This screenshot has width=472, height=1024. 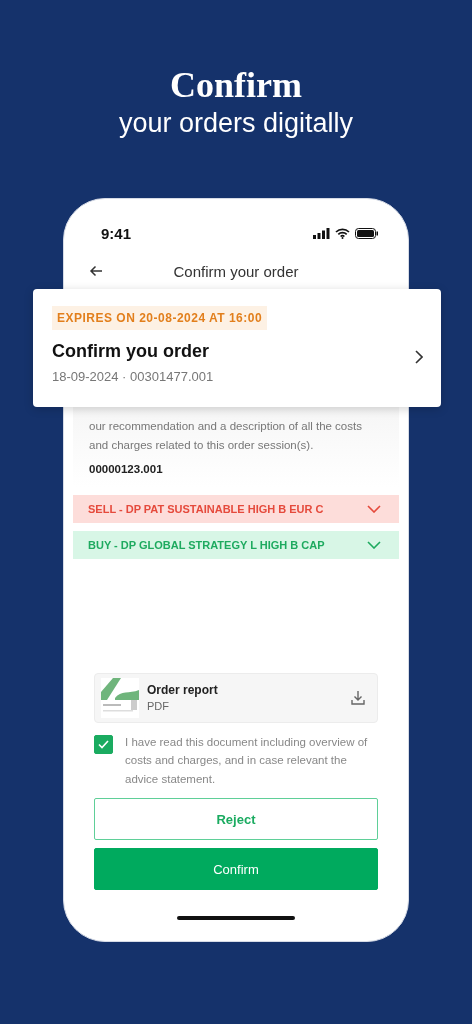 What do you see at coordinates (419, 356) in the screenshot?
I see `chevron-right-icon` at bounding box center [419, 356].